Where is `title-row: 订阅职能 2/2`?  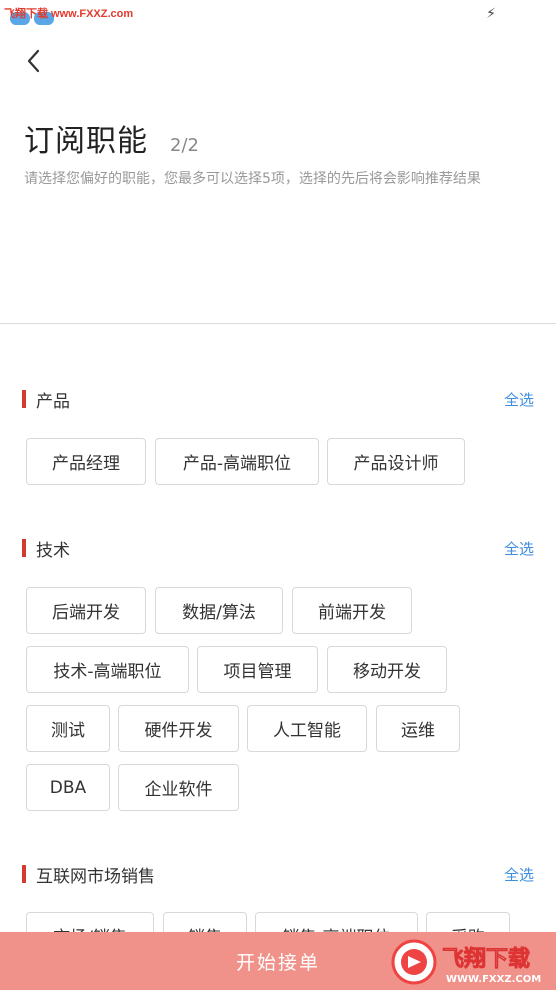
title-row: 订阅职能 2/2 is located at coordinates (111, 138).